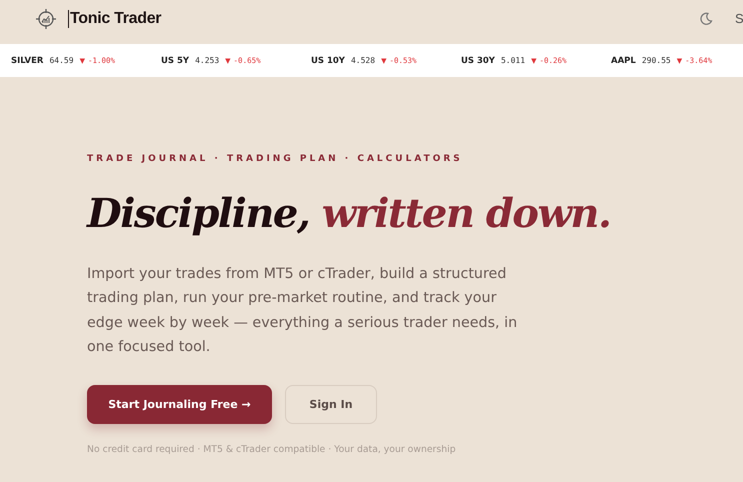 The height and width of the screenshot is (482, 743). Describe the element at coordinates (466, 213) in the screenshot. I see `headline-accent: written down.` at that location.